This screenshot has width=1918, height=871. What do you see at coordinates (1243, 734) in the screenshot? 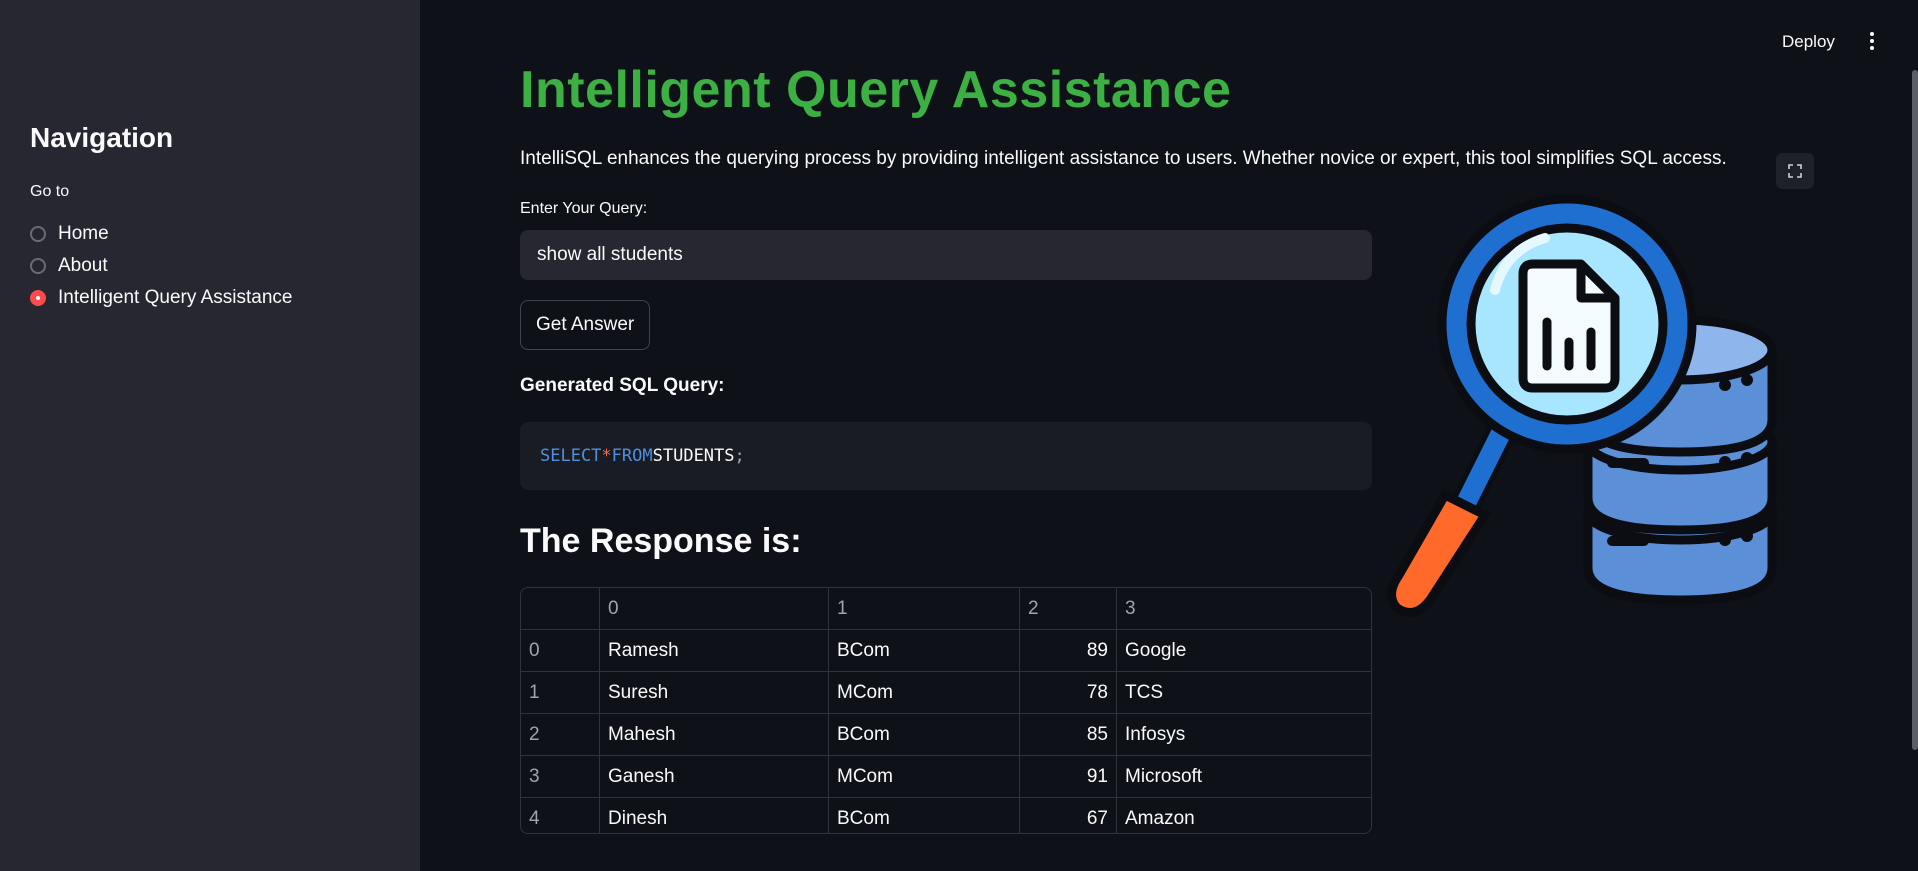
I see `table-cell: Infosys` at bounding box center [1243, 734].